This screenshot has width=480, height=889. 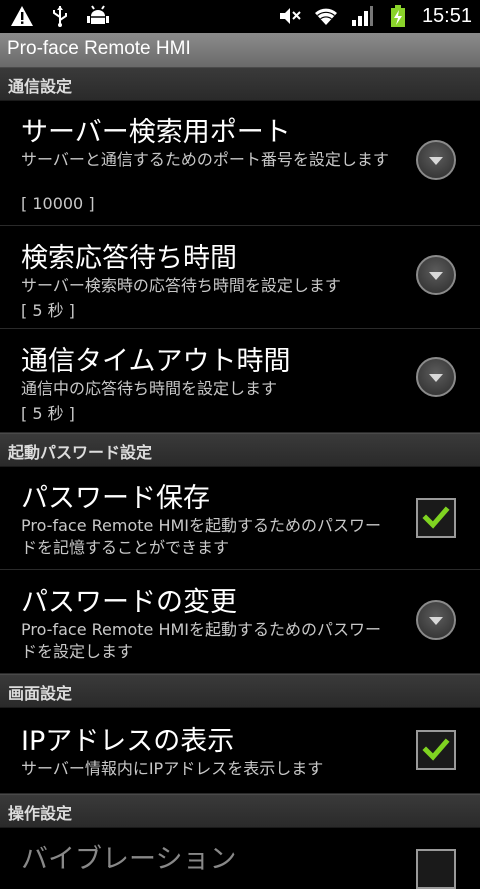 I want to click on pref-summary: サーバー検索時の応答待ち時間を設定します, so click(x=181, y=285).